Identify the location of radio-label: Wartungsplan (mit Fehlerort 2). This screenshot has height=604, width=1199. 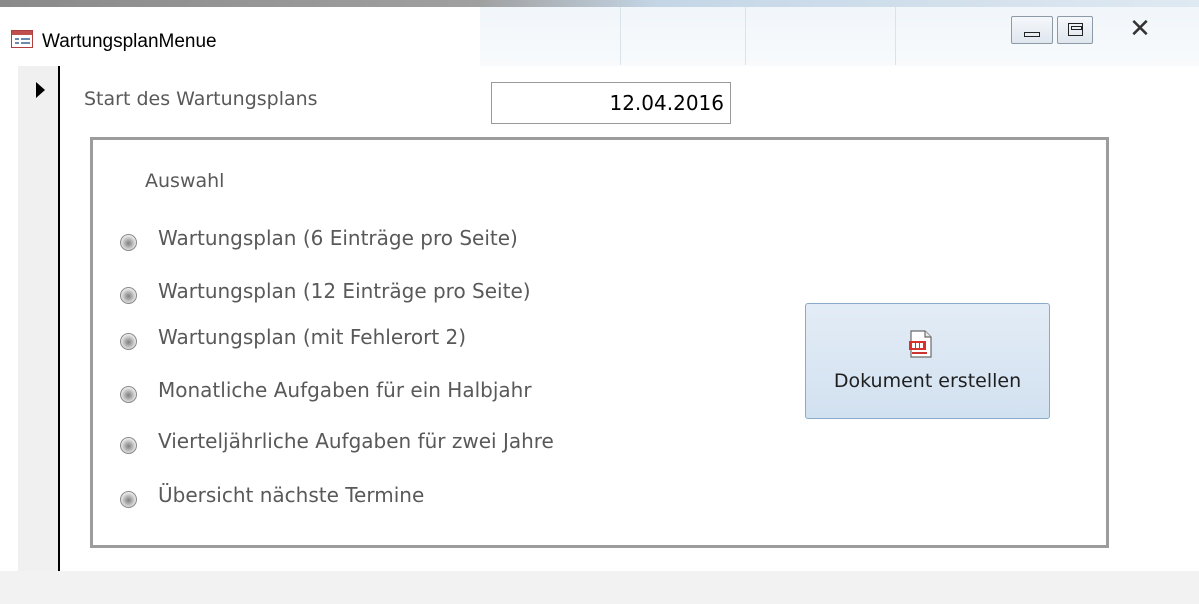
(312, 337).